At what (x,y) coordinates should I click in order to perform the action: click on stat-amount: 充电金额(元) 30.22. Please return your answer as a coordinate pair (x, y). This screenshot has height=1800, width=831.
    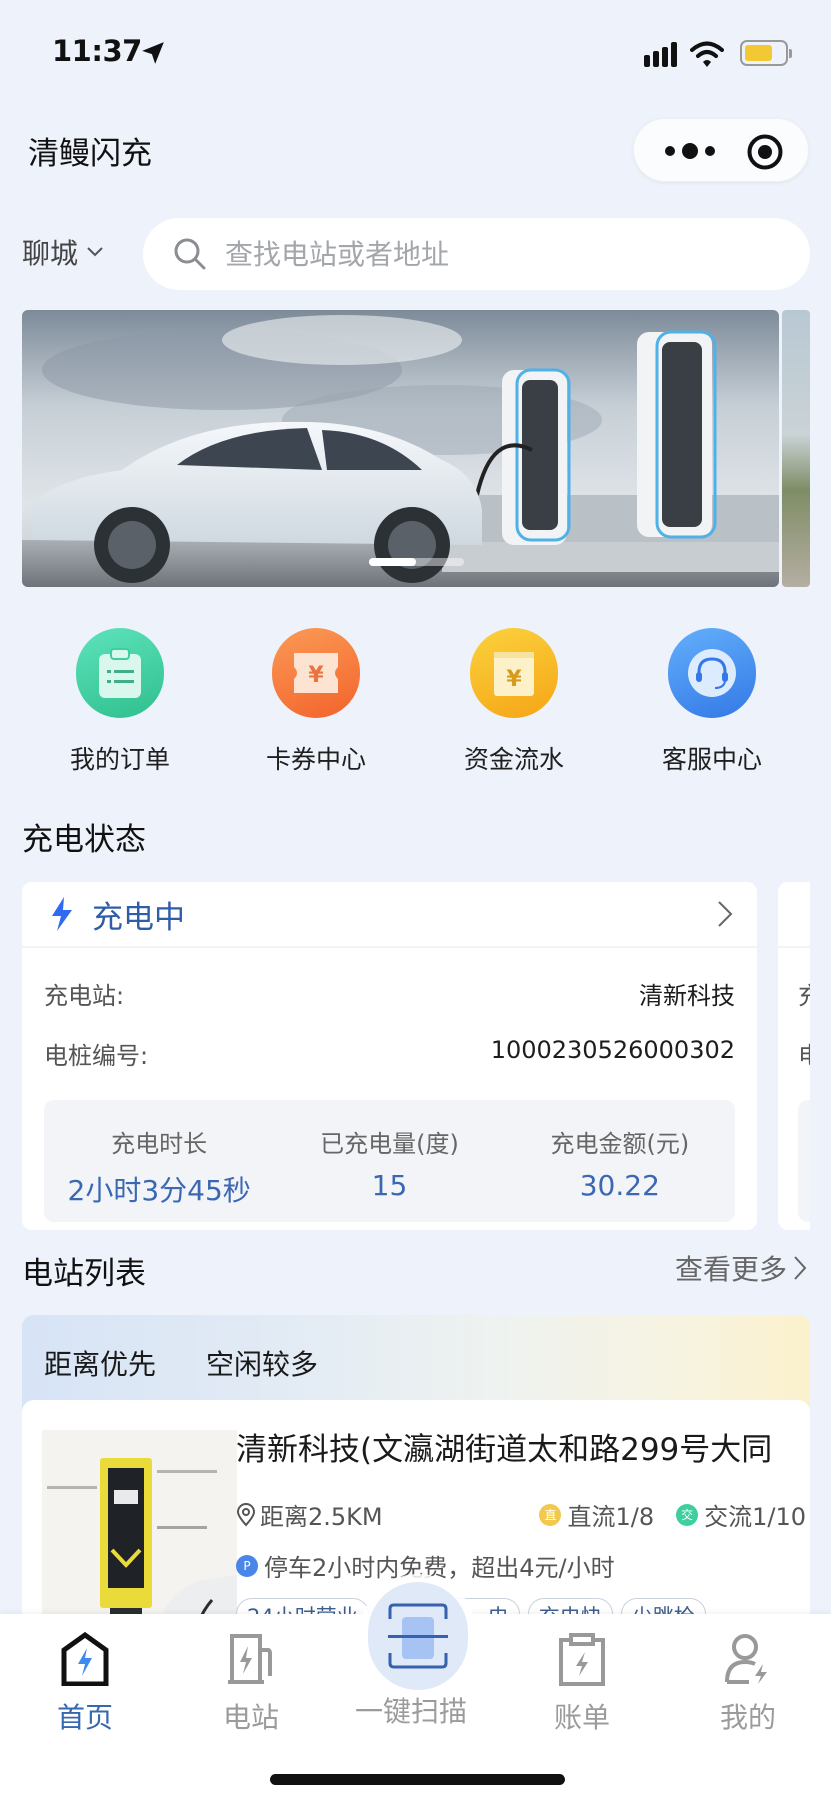
    Looking at the image, I should click on (620, 1161).